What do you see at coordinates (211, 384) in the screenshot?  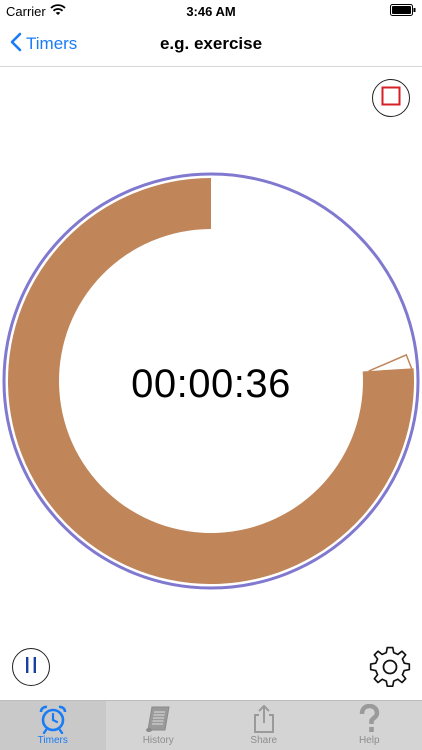 I see `timer-readout: 00:00:36` at bounding box center [211, 384].